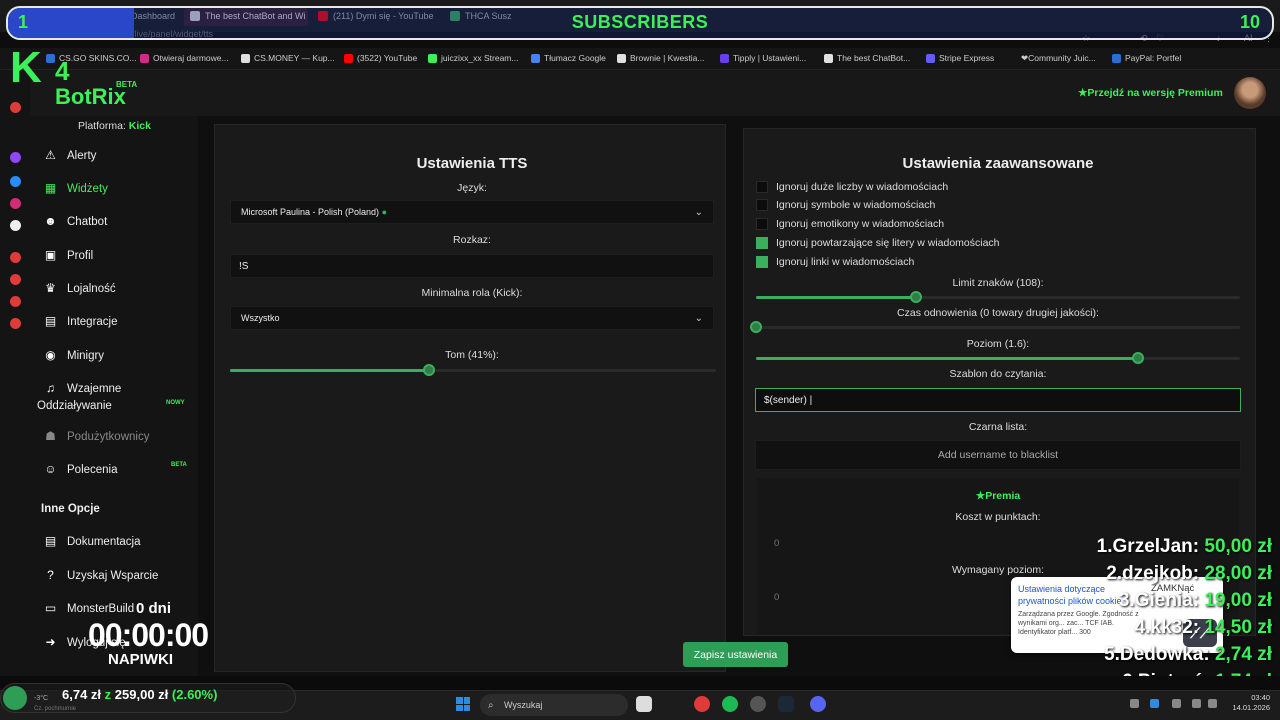  Describe the element at coordinates (74, 406) in the screenshot. I see `sidebar-item-wzajemne-line2: Oddziaływanie` at that location.